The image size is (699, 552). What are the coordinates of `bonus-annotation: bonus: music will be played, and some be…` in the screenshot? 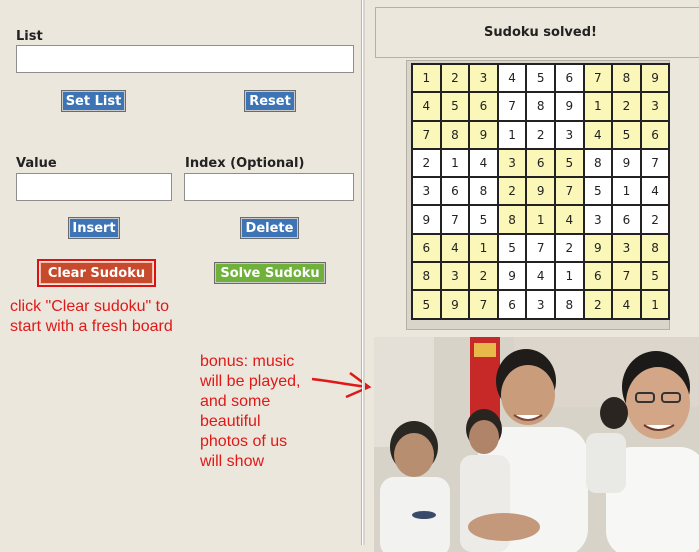 It's located at (250, 411).